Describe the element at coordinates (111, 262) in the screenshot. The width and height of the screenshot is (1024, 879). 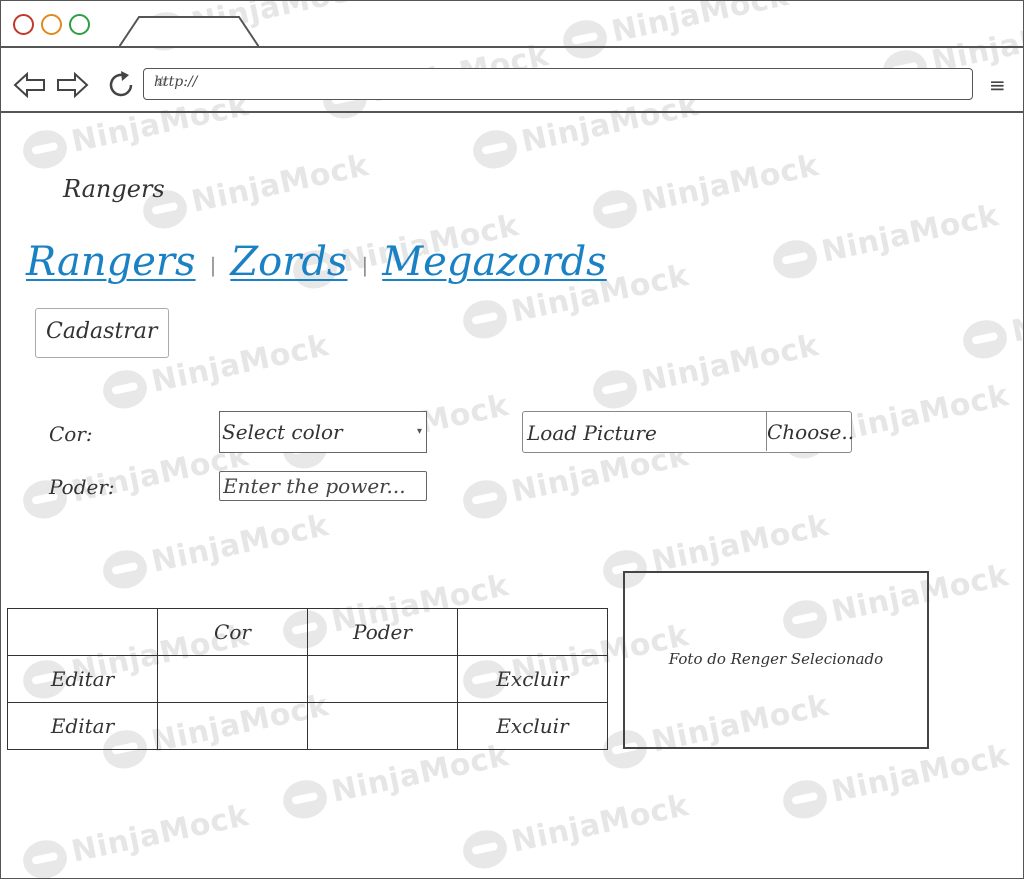
I see `nav-link-rangers: Rangers` at that location.